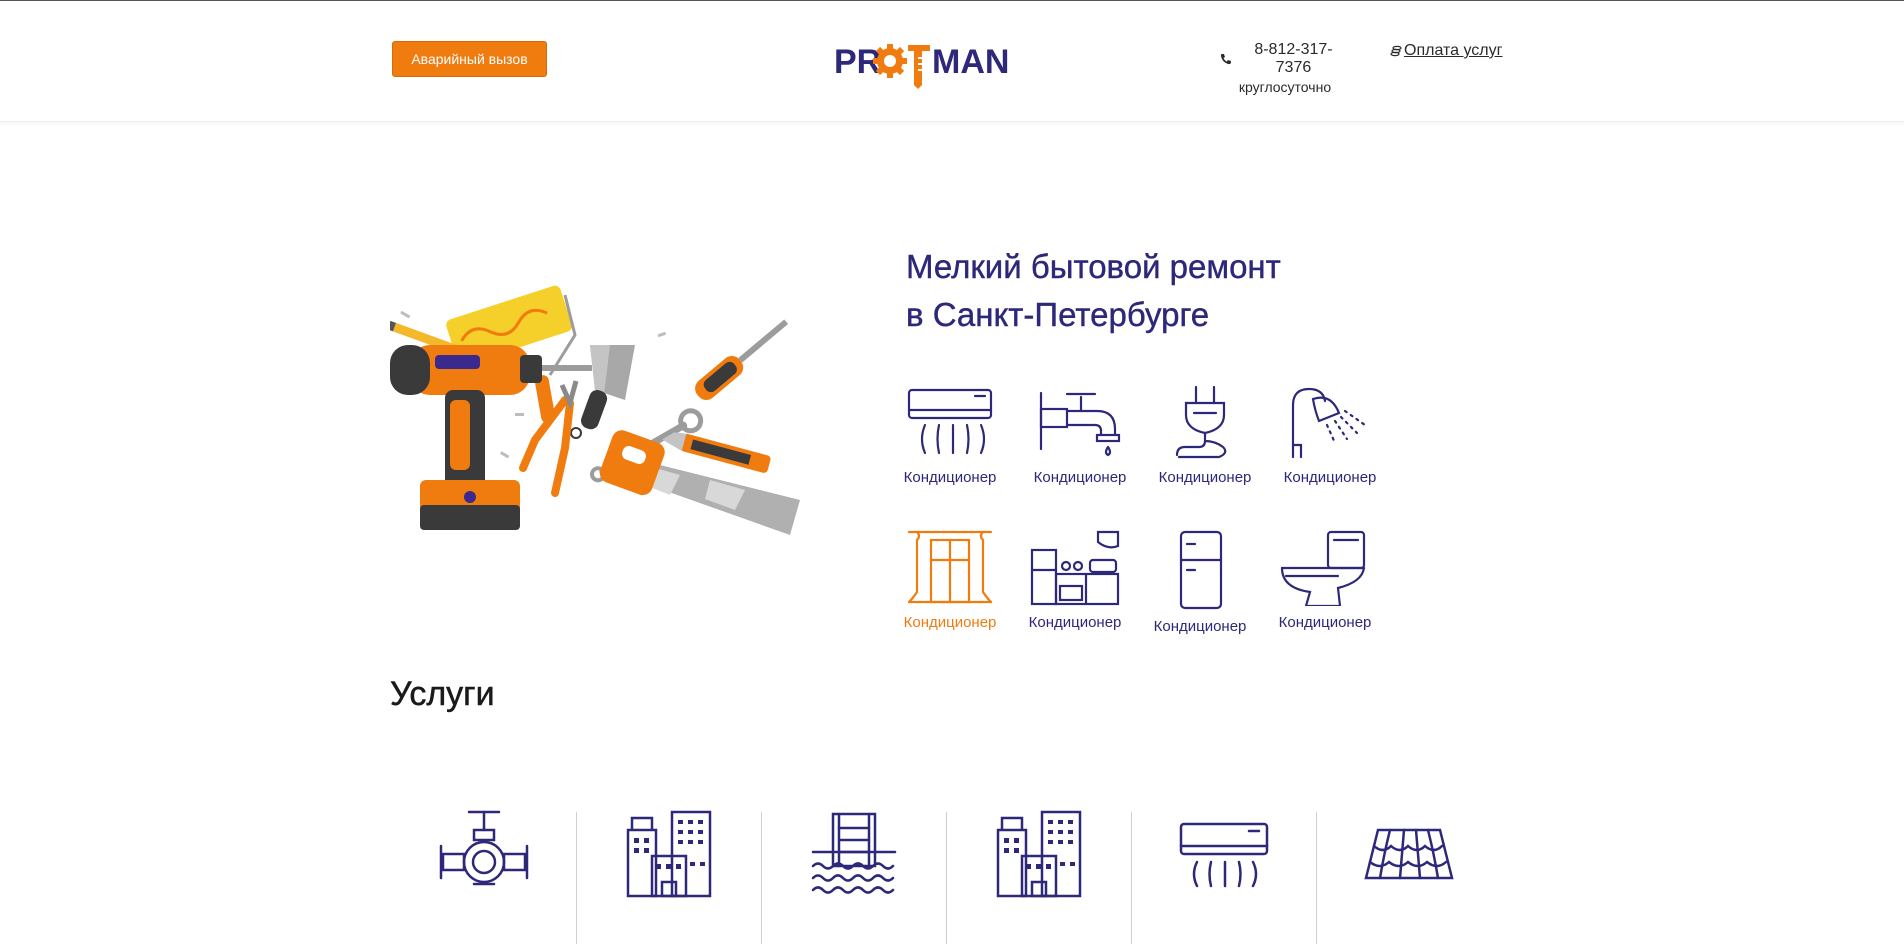 The height and width of the screenshot is (944, 1904). What do you see at coordinates (1396, 51) in the screenshot?
I see `coins-icon` at bounding box center [1396, 51].